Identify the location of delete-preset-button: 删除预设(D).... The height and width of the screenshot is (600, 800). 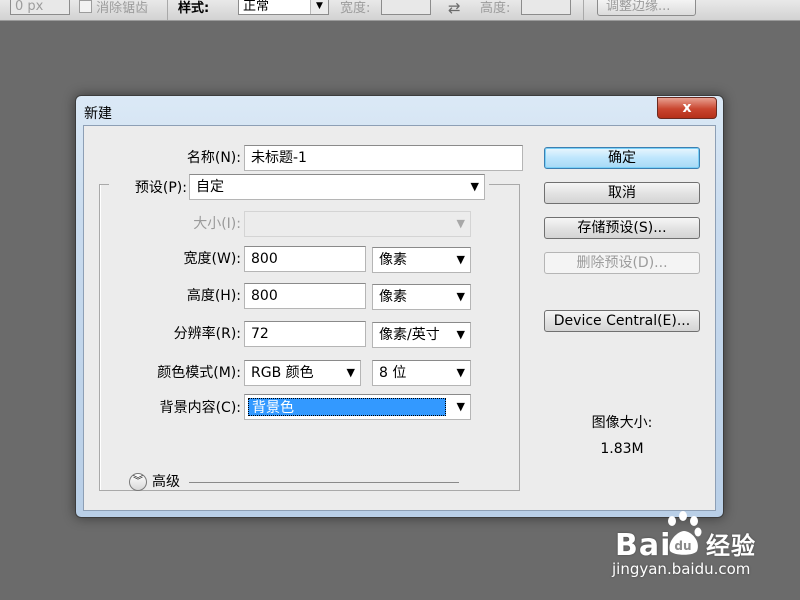
(622, 263).